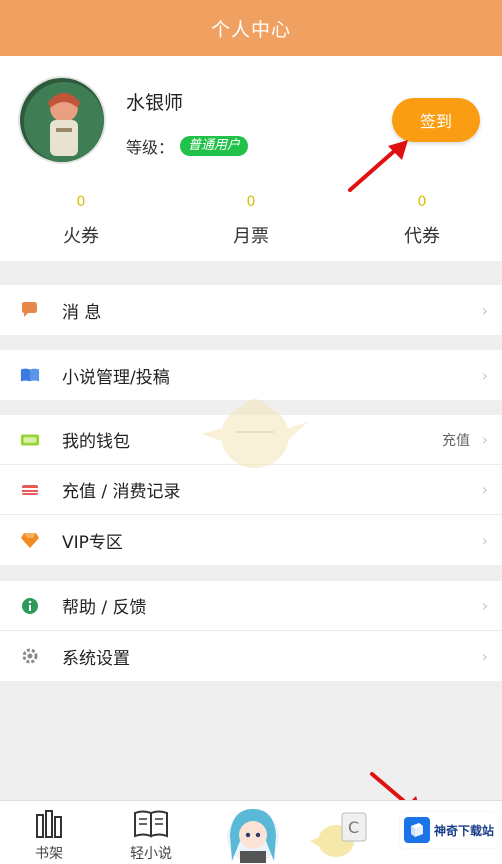 Image resolution: width=502 pixels, height=864 pixels. I want to click on diamond-icon, so click(30, 540).